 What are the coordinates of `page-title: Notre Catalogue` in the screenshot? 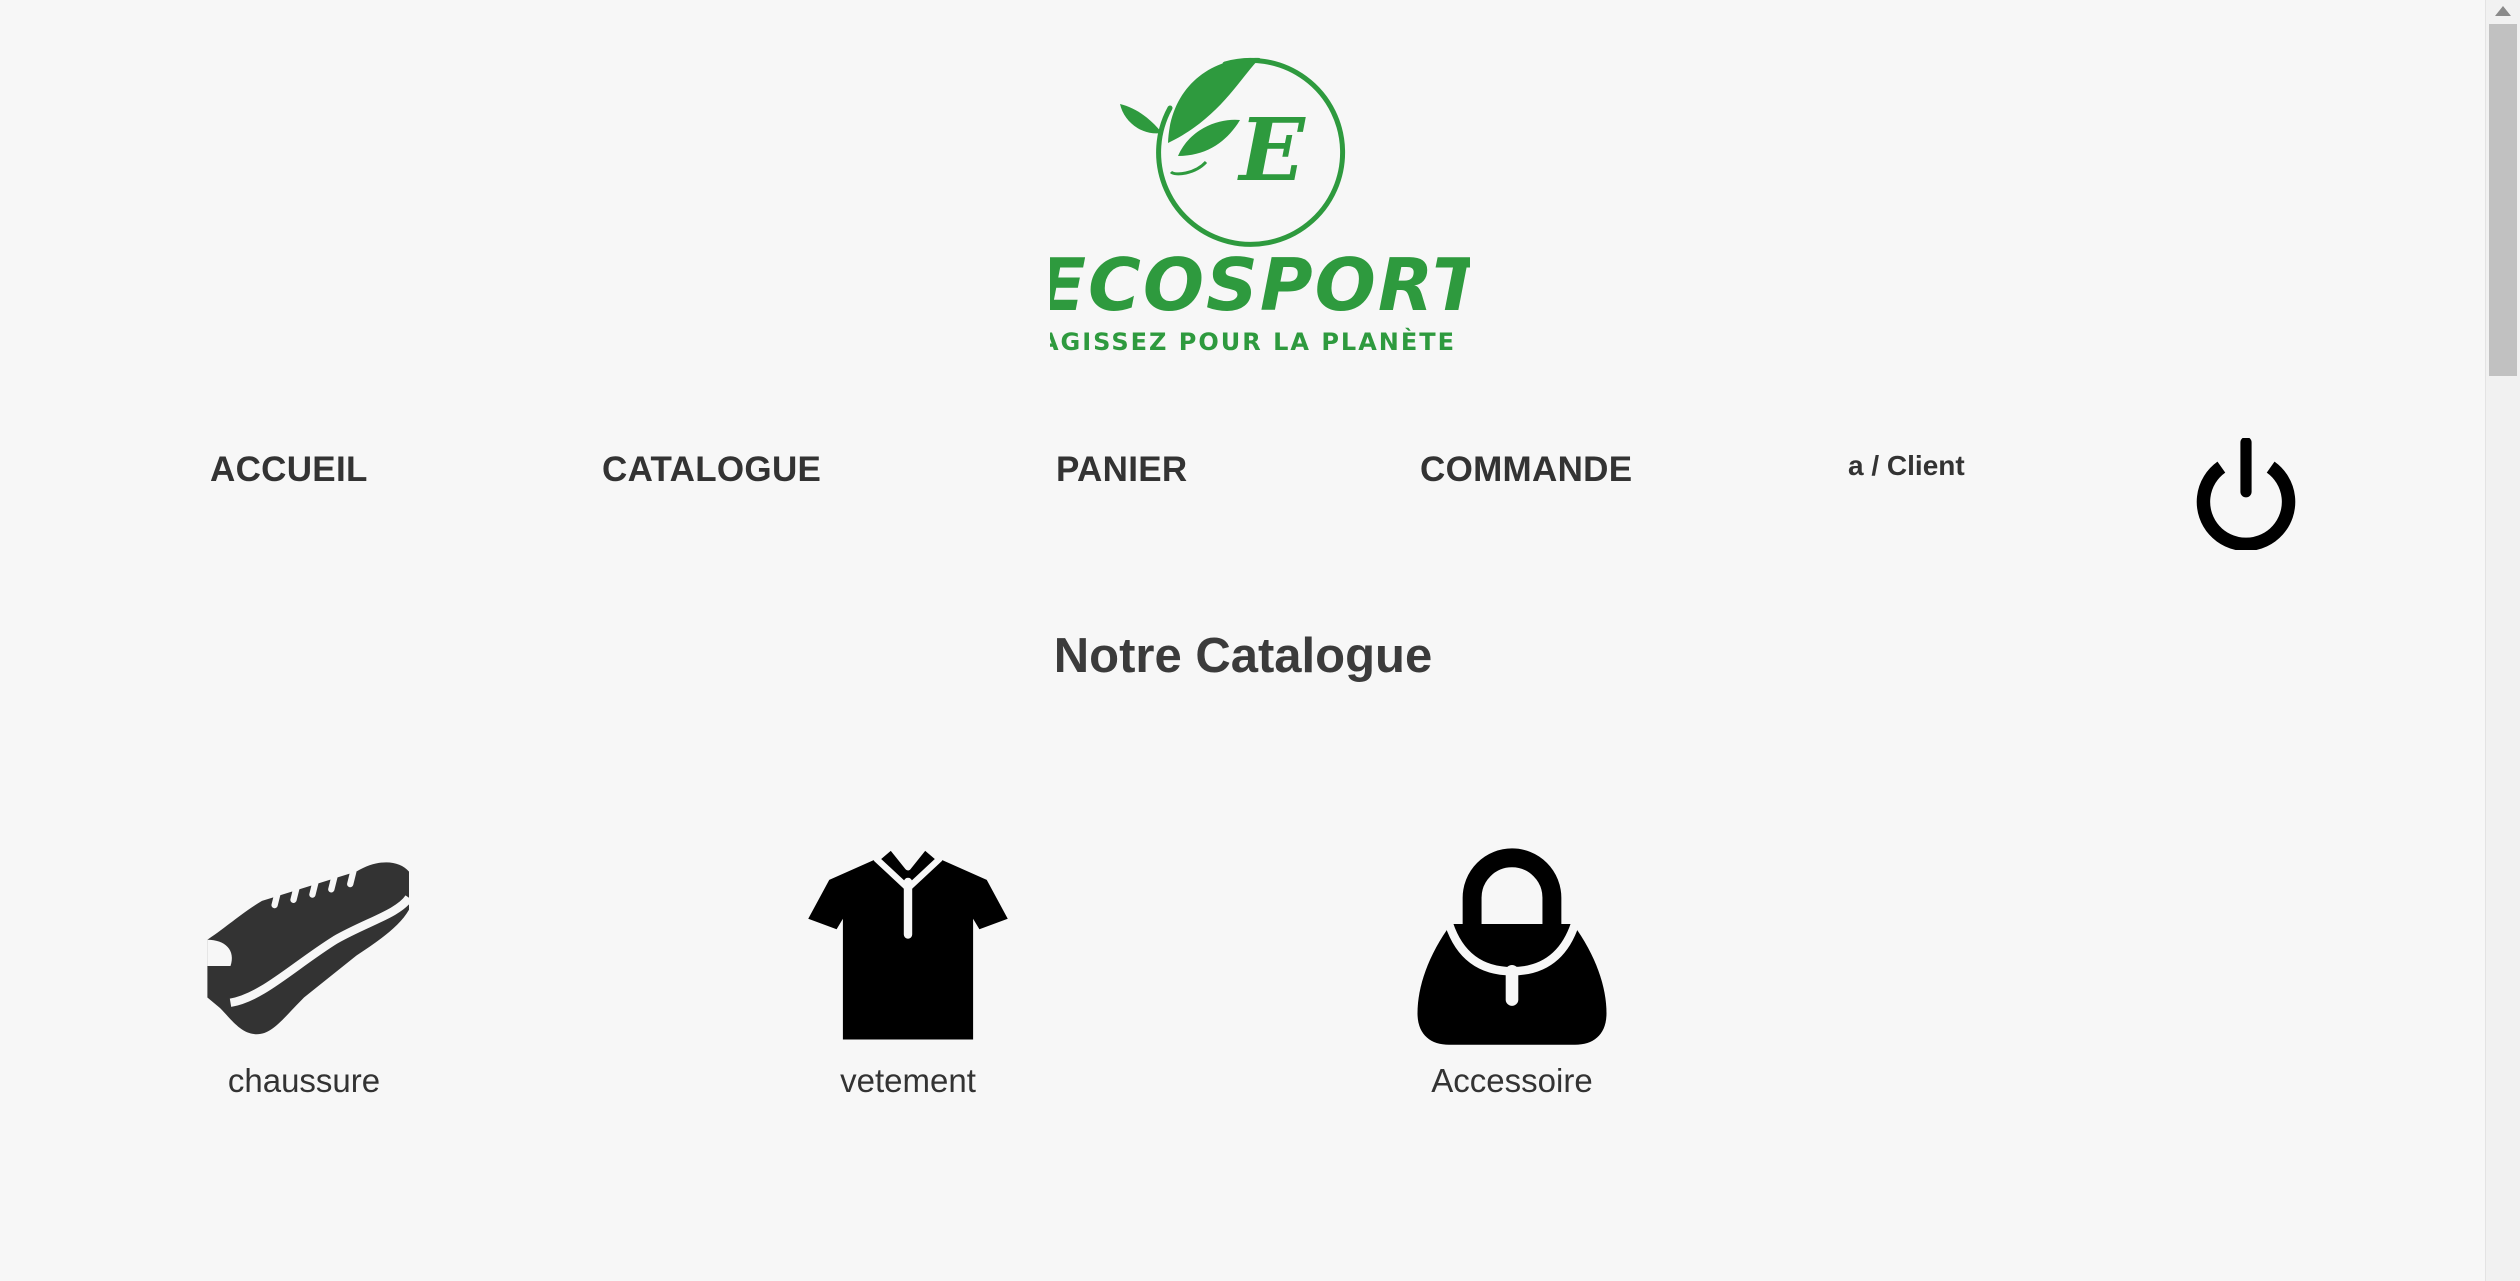 It's located at (1243, 656).